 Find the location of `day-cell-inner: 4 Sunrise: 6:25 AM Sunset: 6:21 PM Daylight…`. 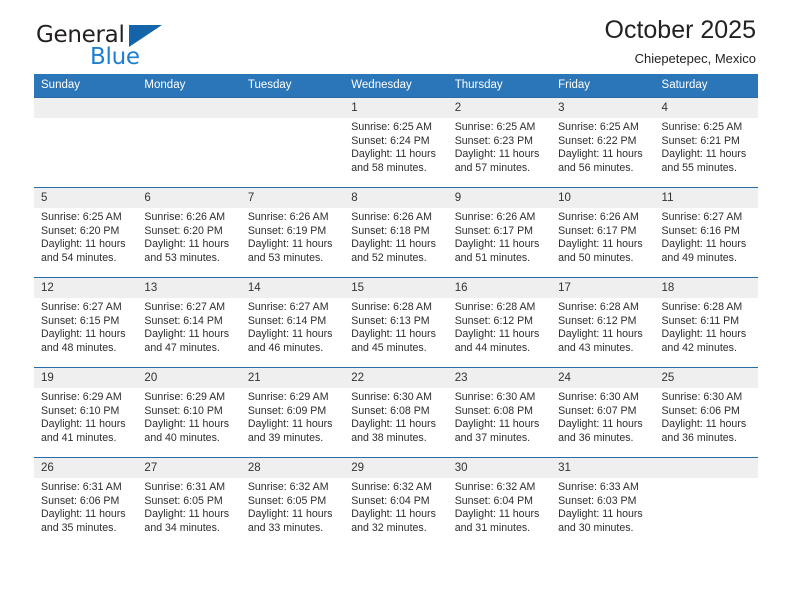

day-cell-inner: 4 Sunrise: 6:25 AM Sunset: 6:21 PM Daylight… is located at coordinates (706, 142).